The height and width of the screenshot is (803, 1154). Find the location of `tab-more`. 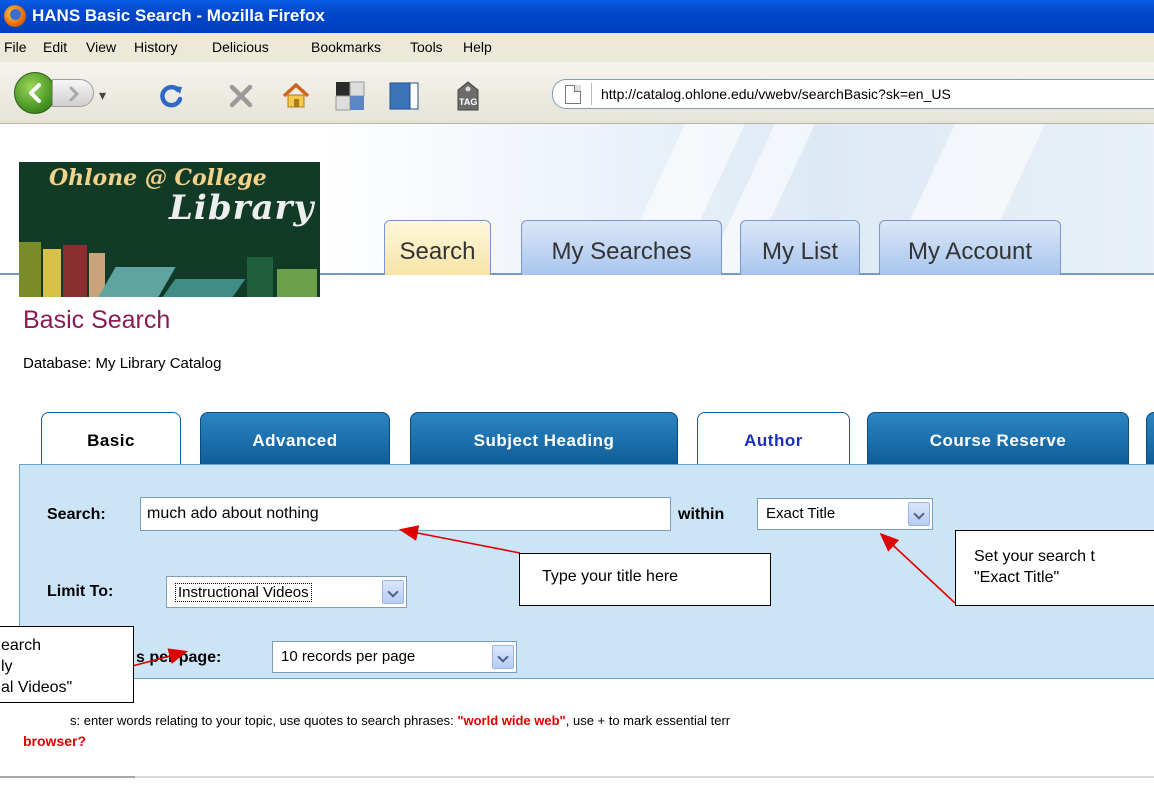

tab-more is located at coordinates (1150, 438).